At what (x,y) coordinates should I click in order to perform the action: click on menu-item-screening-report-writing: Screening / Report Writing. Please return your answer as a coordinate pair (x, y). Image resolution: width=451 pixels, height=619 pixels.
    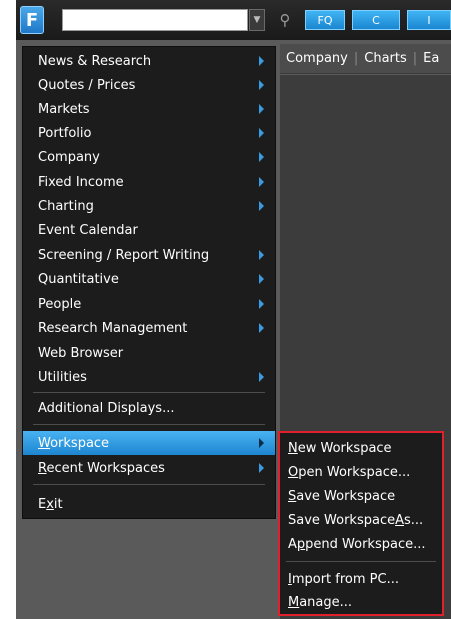
    Looking at the image, I should click on (149, 255).